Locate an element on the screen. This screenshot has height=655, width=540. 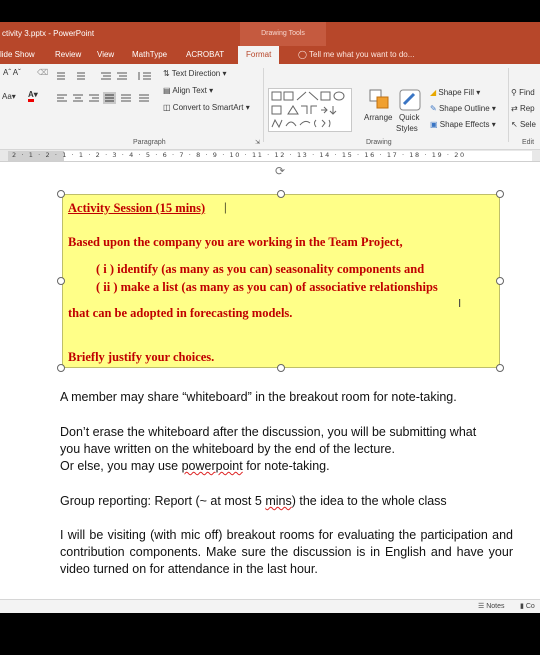
activity-justify: Briefly justify your choices. is located at coordinates (141, 357).